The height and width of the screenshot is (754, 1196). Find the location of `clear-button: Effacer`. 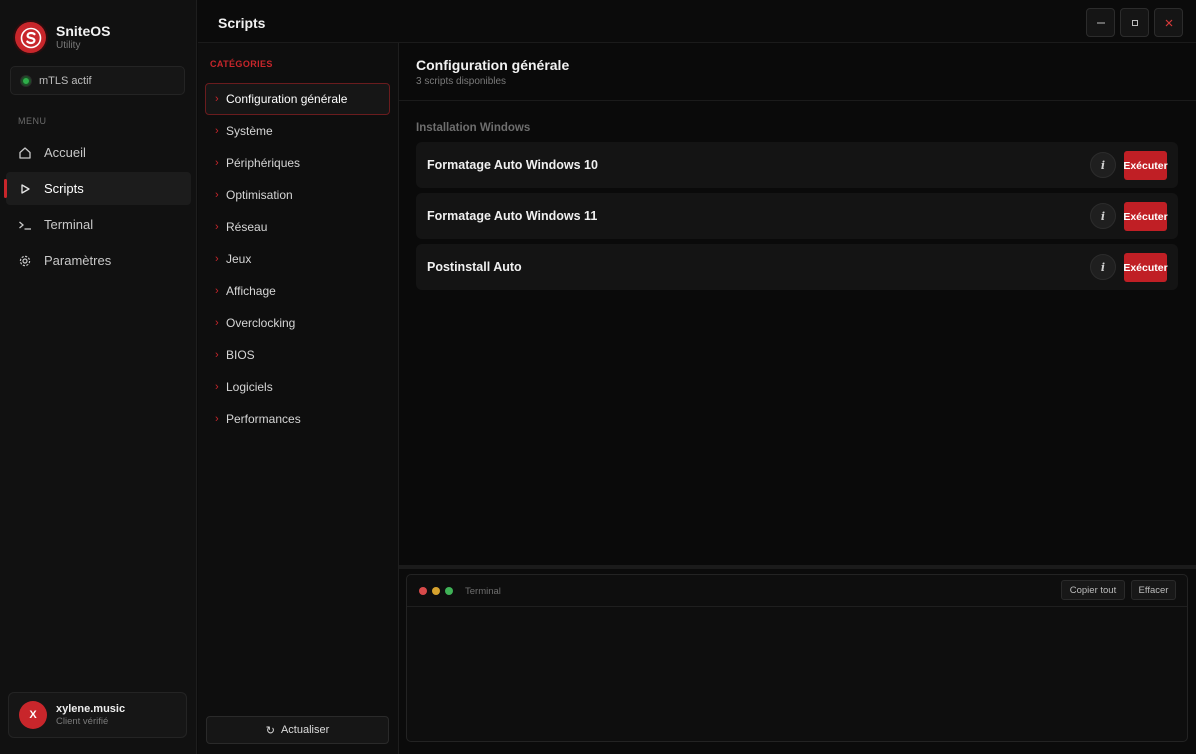

clear-button: Effacer is located at coordinates (1153, 590).